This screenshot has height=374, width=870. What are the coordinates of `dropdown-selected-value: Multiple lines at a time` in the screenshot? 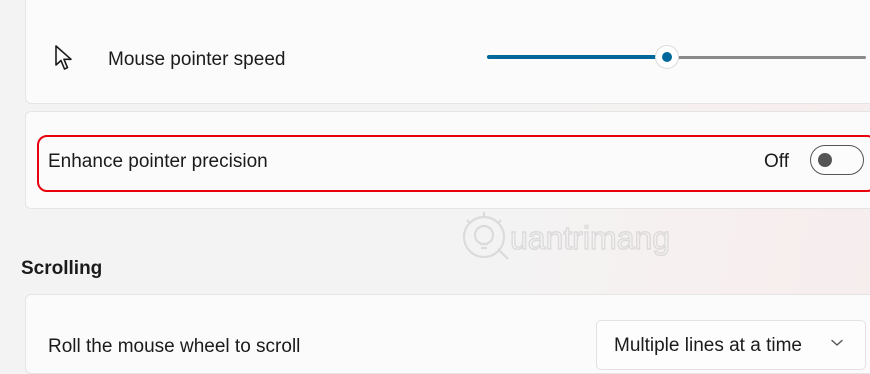 It's located at (708, 345).